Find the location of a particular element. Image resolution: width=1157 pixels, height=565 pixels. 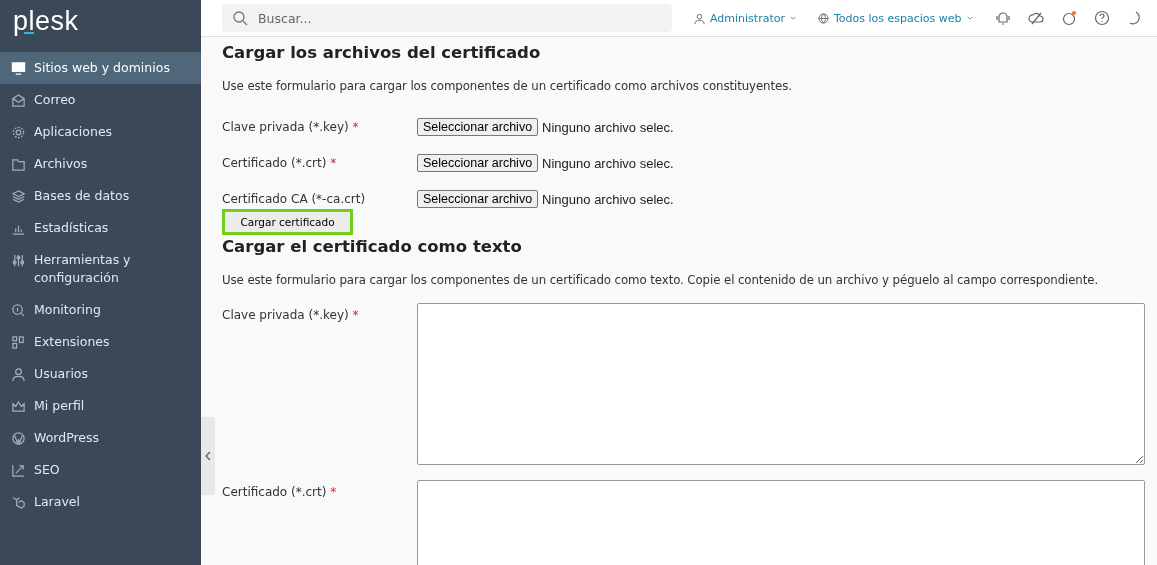

folder-icon is located at coordinates (18, 164).